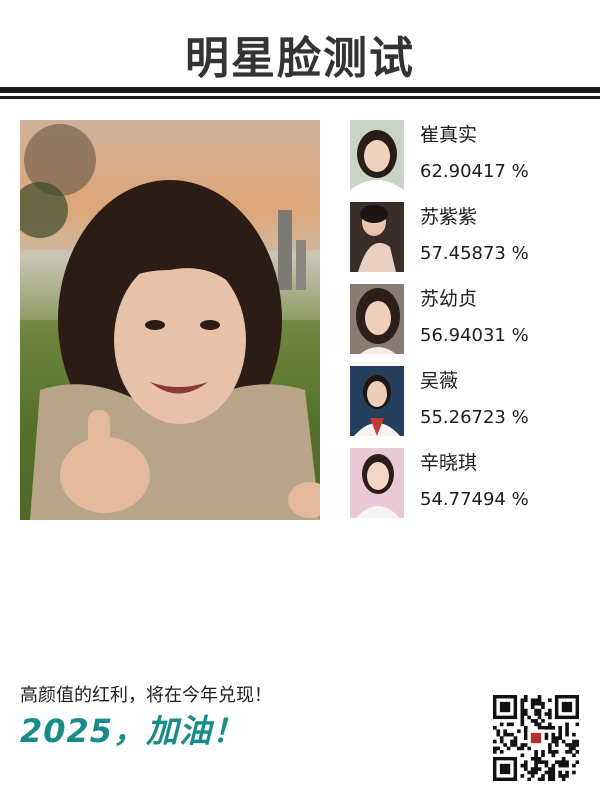  What do you see at coordinates (470, 320) in the screenshot?
I see `match-item: 苏幼贞 56.94031 %` at bounding box center [470, 320].